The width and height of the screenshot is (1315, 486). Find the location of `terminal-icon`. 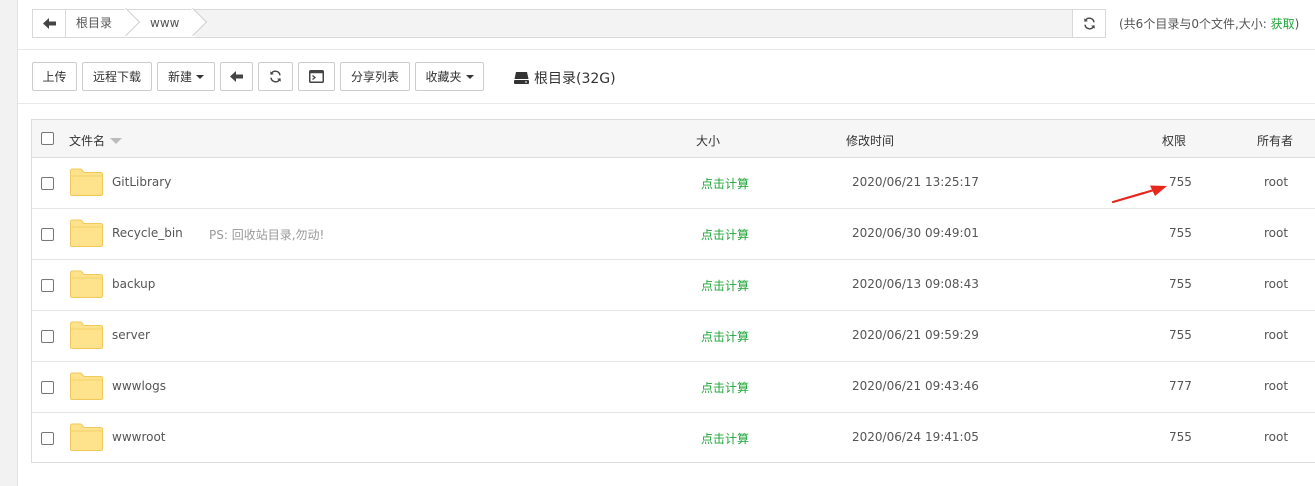

terminal-icon is located at coordinates (316, 76).